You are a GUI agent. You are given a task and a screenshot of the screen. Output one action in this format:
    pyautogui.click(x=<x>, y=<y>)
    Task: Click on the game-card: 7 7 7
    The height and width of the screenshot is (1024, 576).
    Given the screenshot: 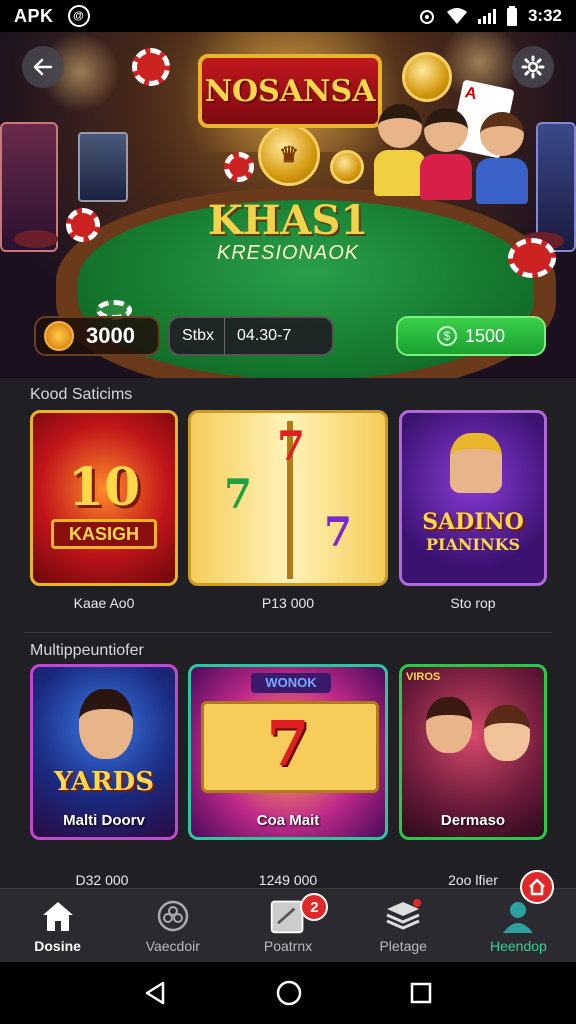 What is the action you would take?
    pyautogui.click(x=288, y=498)
    